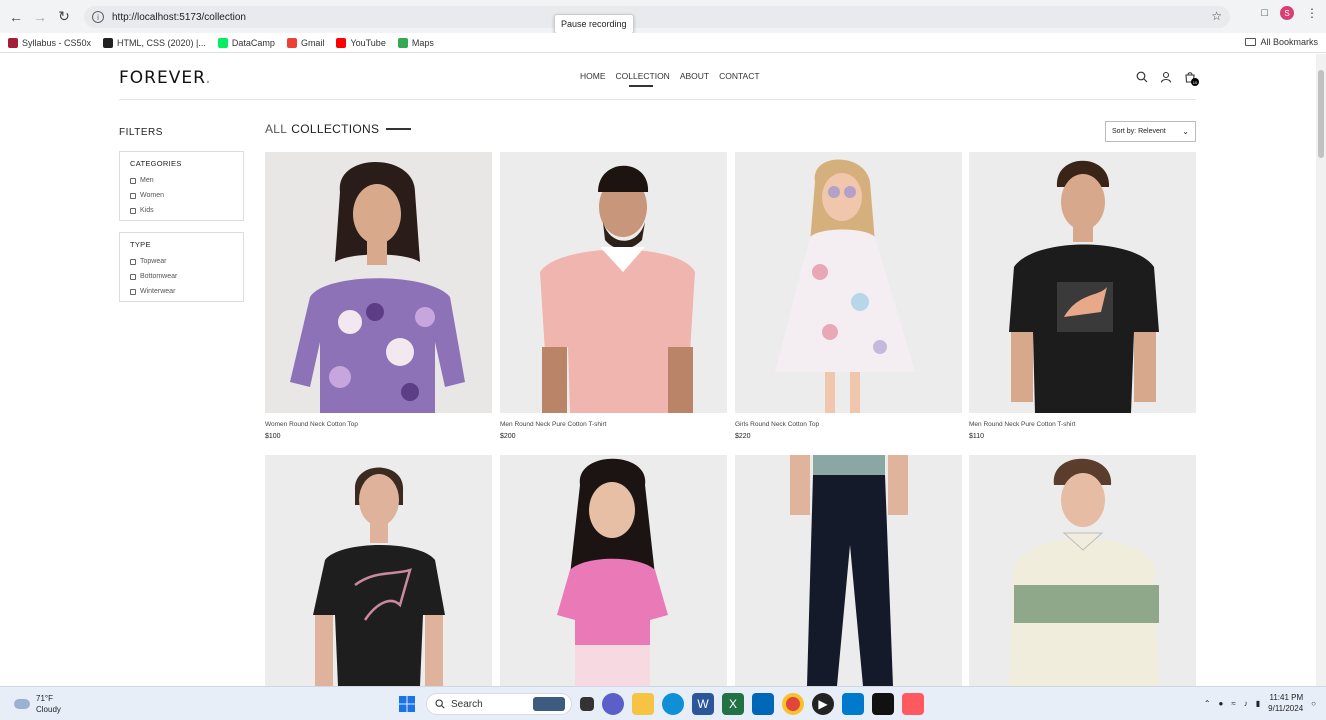  What do you see at coordinates (49, 42) in the screenshot?
I see `bookmark-item: Syllabus - CS50x` at bounding box center [49, 42].